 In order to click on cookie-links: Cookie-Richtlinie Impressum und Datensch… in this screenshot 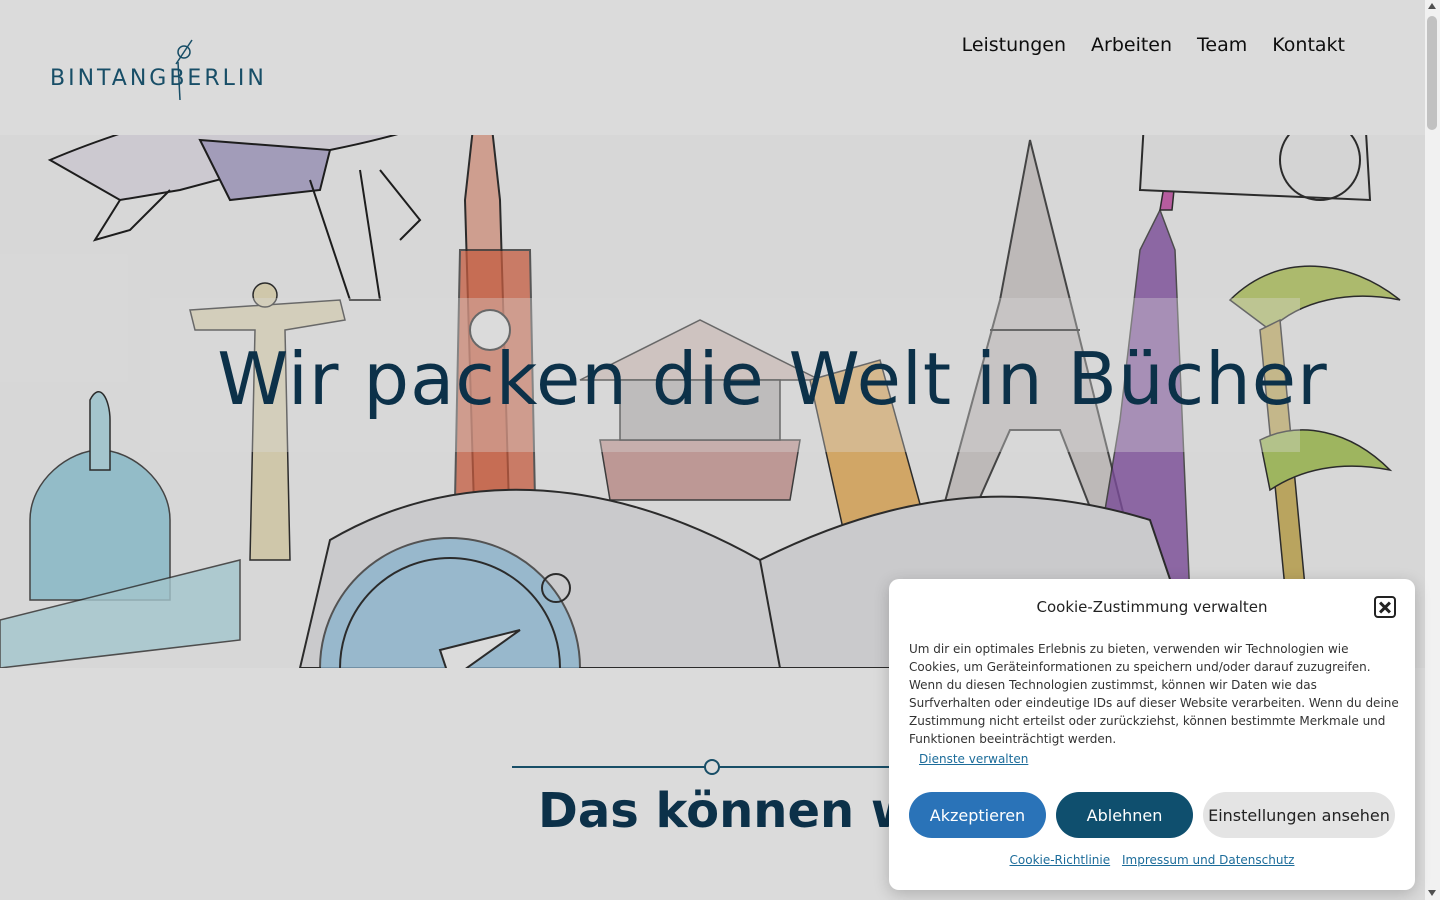, I will do `click(1152, 860)`.